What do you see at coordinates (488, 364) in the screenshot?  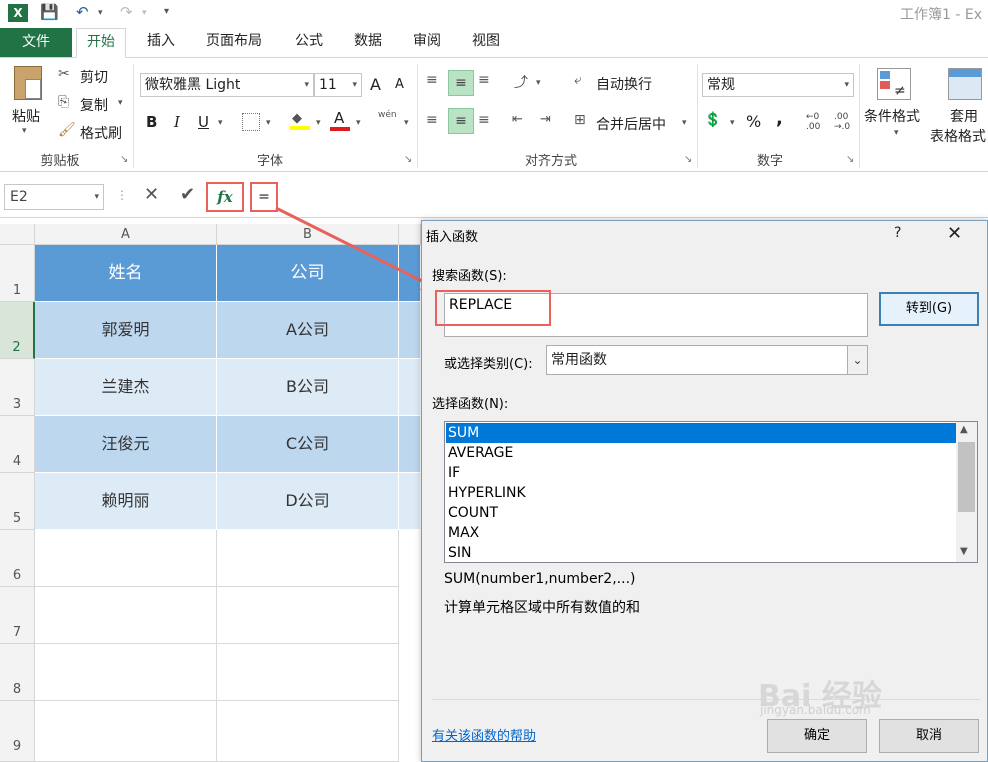 I see `category-label: 或选择类别(C):` at bounding box center [488, 364].